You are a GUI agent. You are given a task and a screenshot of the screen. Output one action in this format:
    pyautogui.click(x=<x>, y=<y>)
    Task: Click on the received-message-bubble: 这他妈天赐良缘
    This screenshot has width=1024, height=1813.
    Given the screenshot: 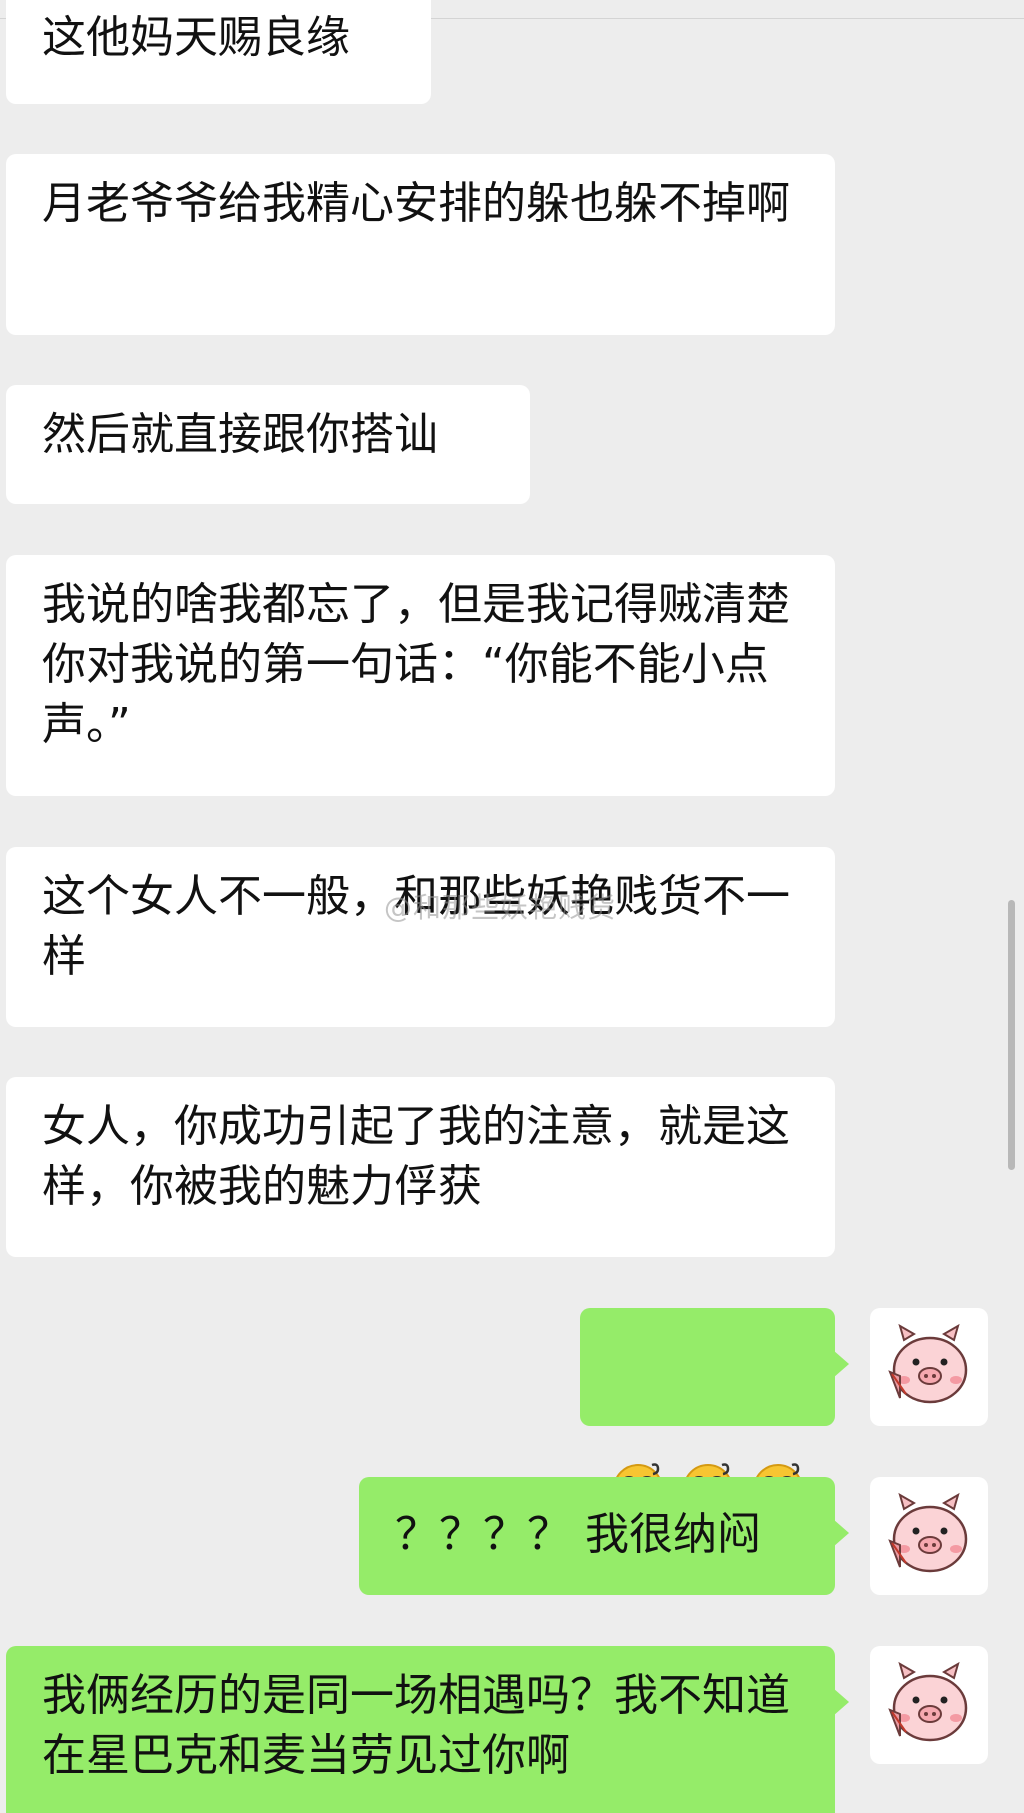 What is the action you would take?
    pyautogui.click(x=218, y=52)
    